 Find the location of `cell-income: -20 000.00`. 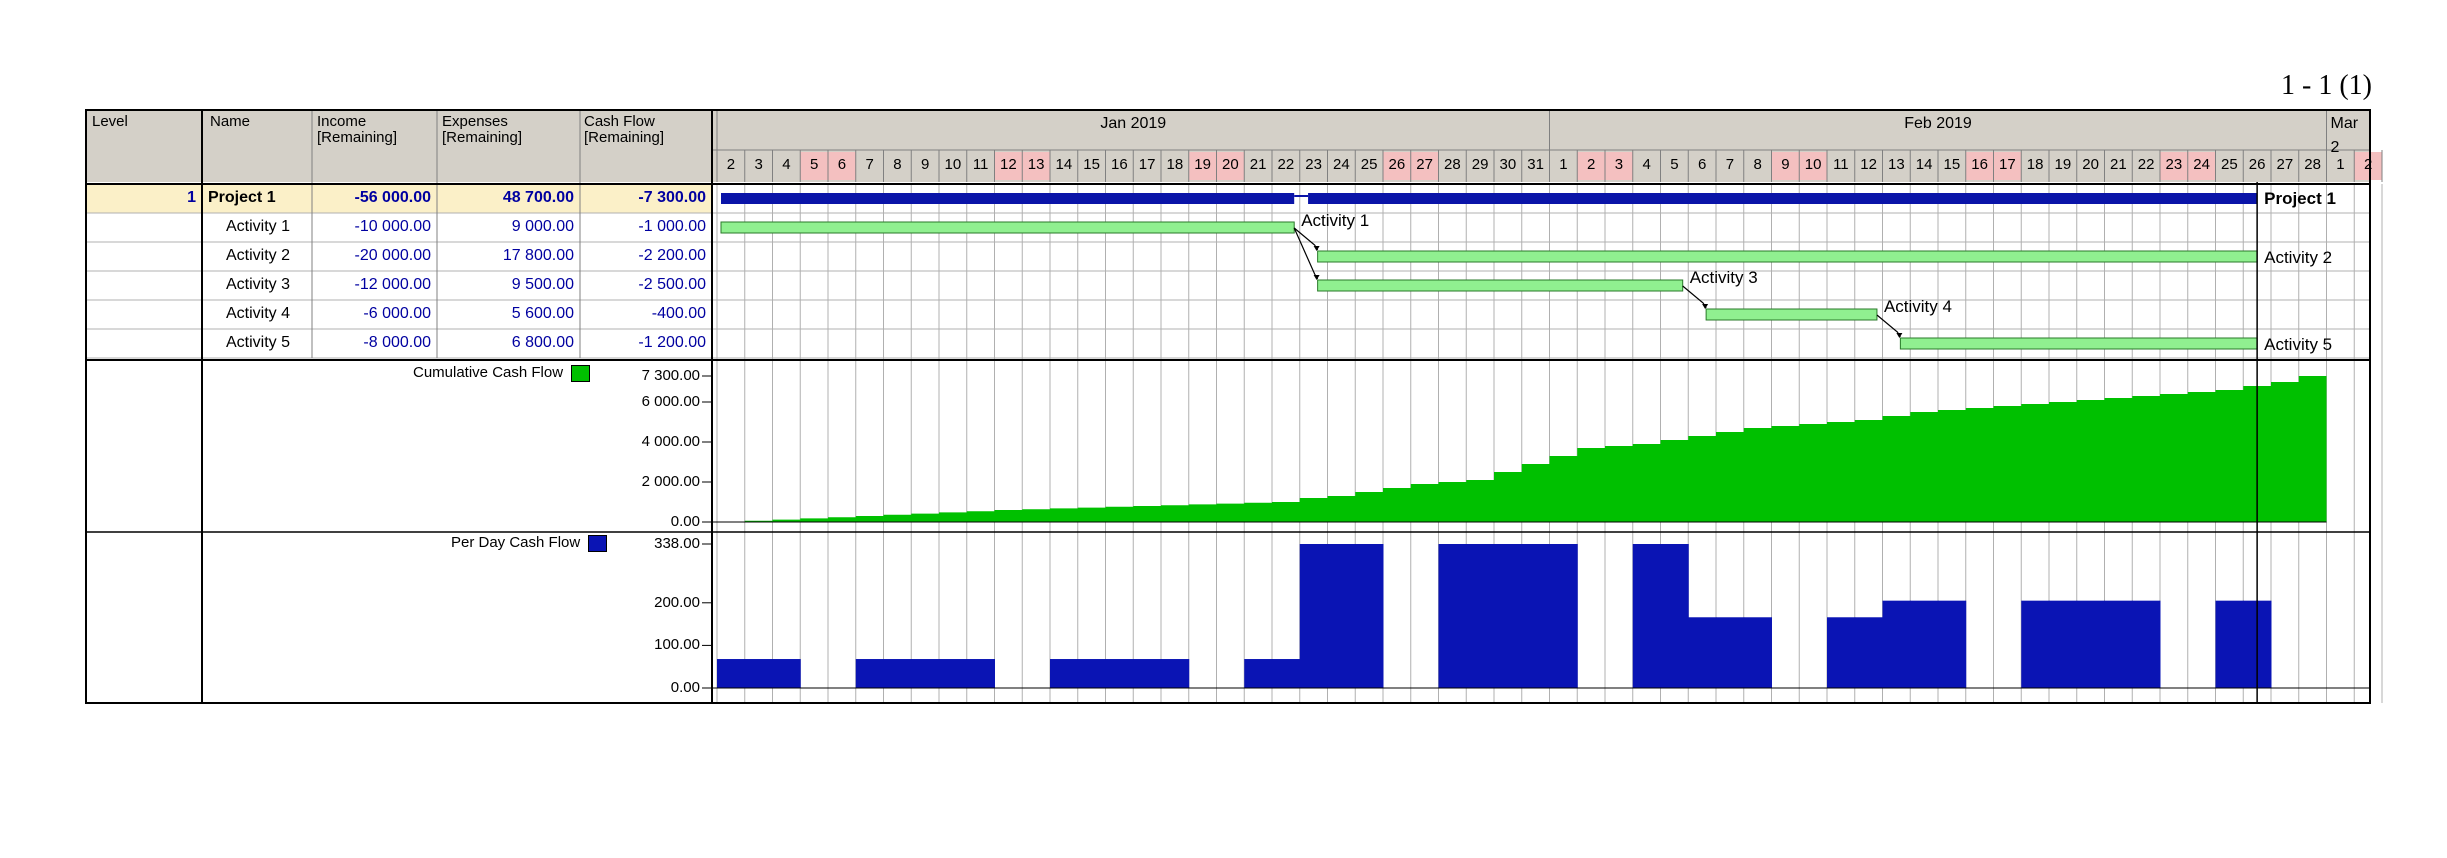

cell-income: -20 000.00 is located at coordinates (392, 255).